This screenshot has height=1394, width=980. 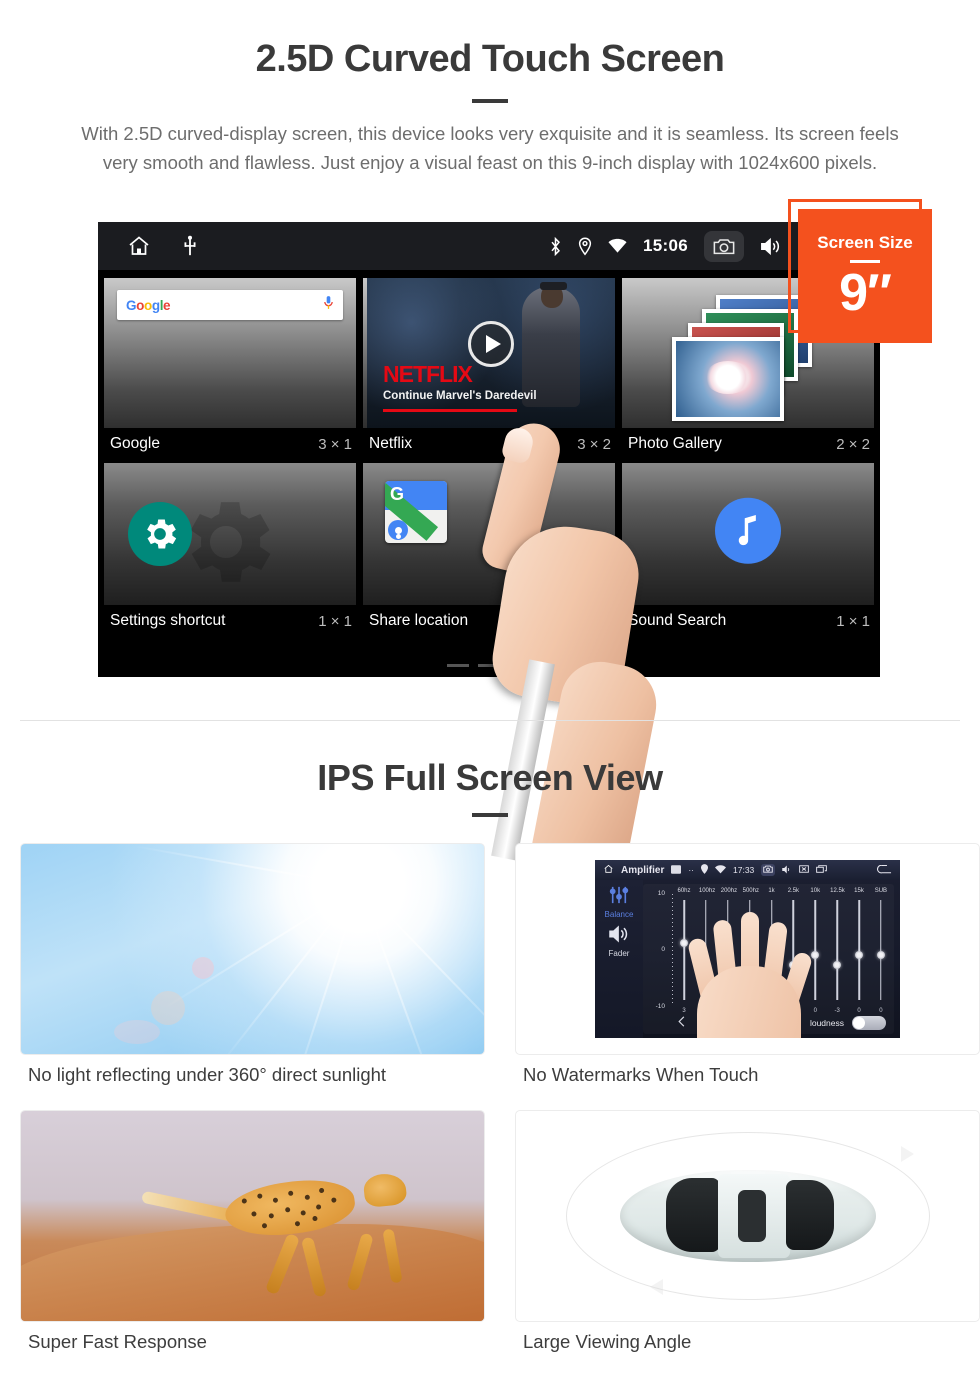 What do you see at coordinates (230, 622) in the screenshot?
I see `widget-label-settings-shortcut: Settings shortcut 1 × 1` at bounding box center [230, 622].